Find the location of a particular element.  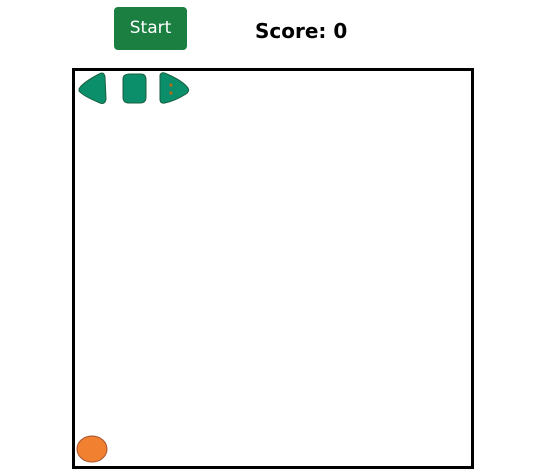

food-apple is located at coordinates (92, 449).